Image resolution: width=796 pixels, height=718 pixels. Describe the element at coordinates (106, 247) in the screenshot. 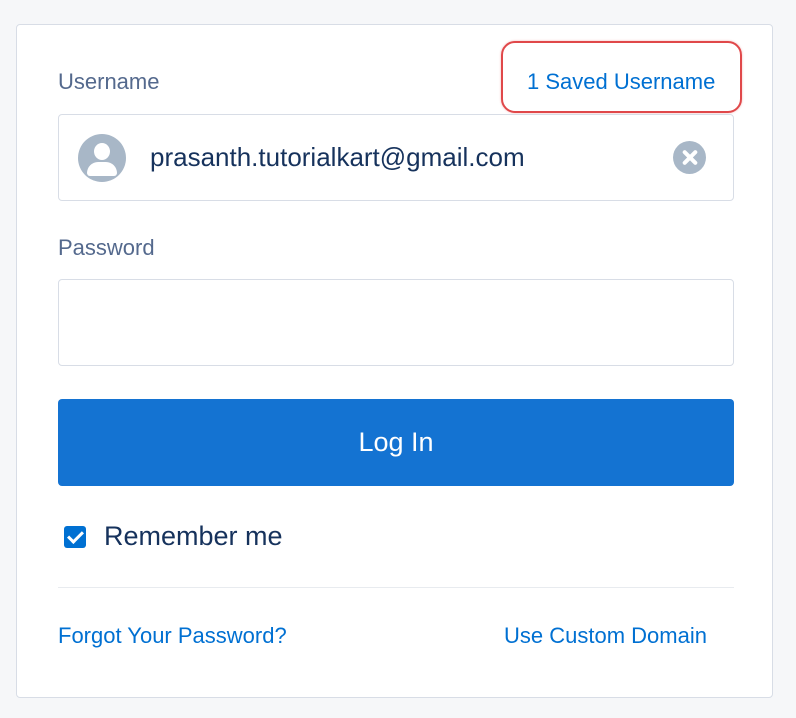

I see `password-label: Password` at that location.